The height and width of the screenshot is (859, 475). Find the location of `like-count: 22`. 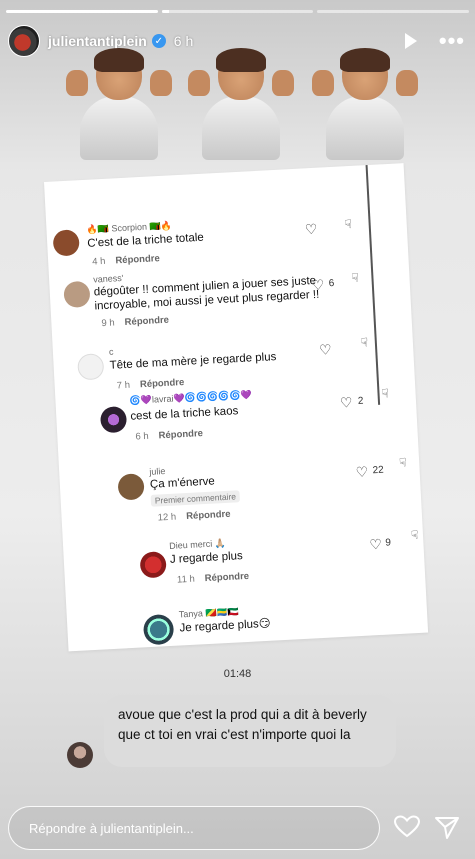

like-count: 22 is located at coordinates (378, 470).